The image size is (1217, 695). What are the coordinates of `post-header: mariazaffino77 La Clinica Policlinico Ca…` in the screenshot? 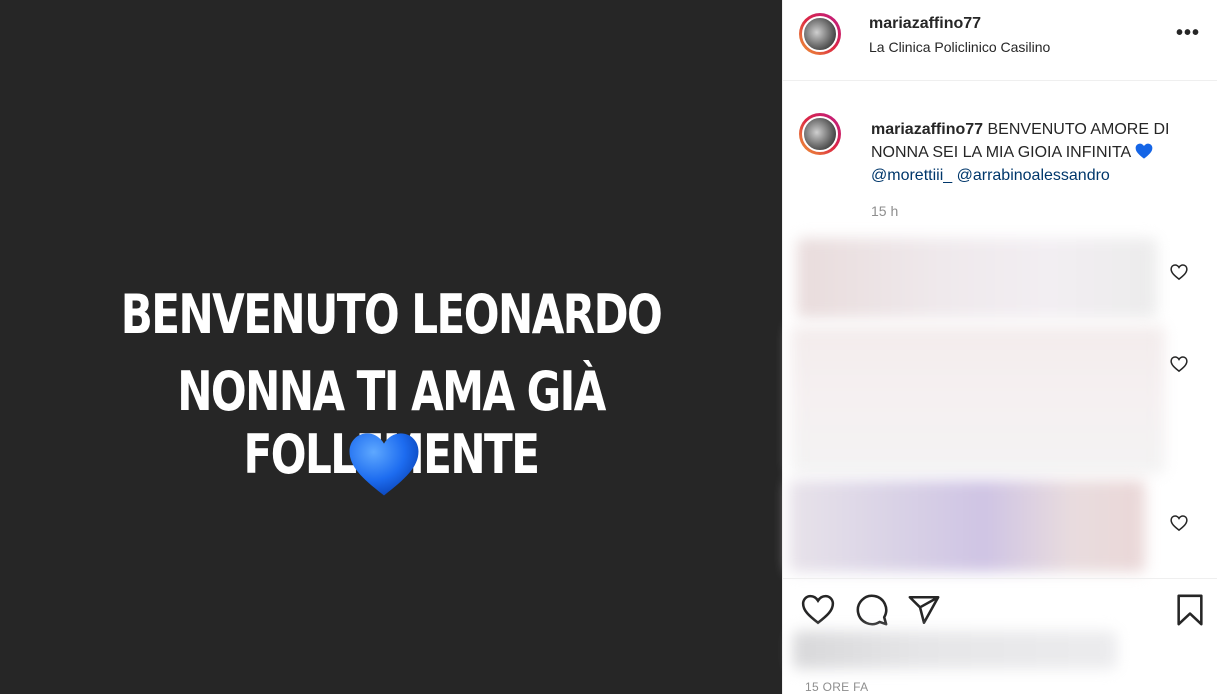 It's located at (1000, 40).